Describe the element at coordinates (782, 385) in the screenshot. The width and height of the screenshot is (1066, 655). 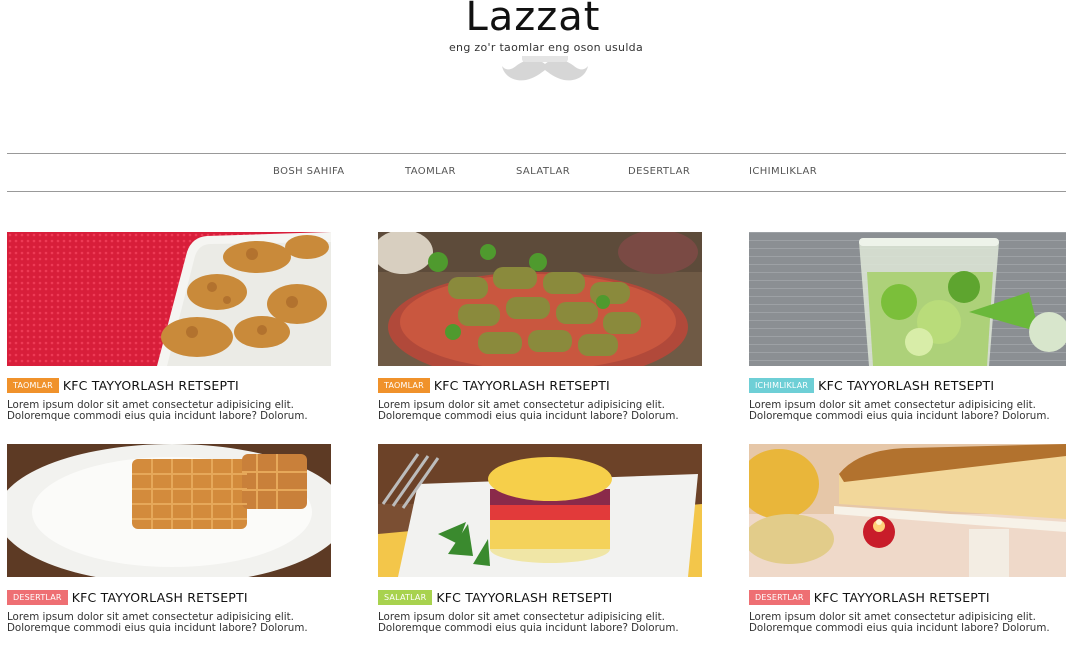
I see `category-badge: ICHIMLIKLAR` at that location.